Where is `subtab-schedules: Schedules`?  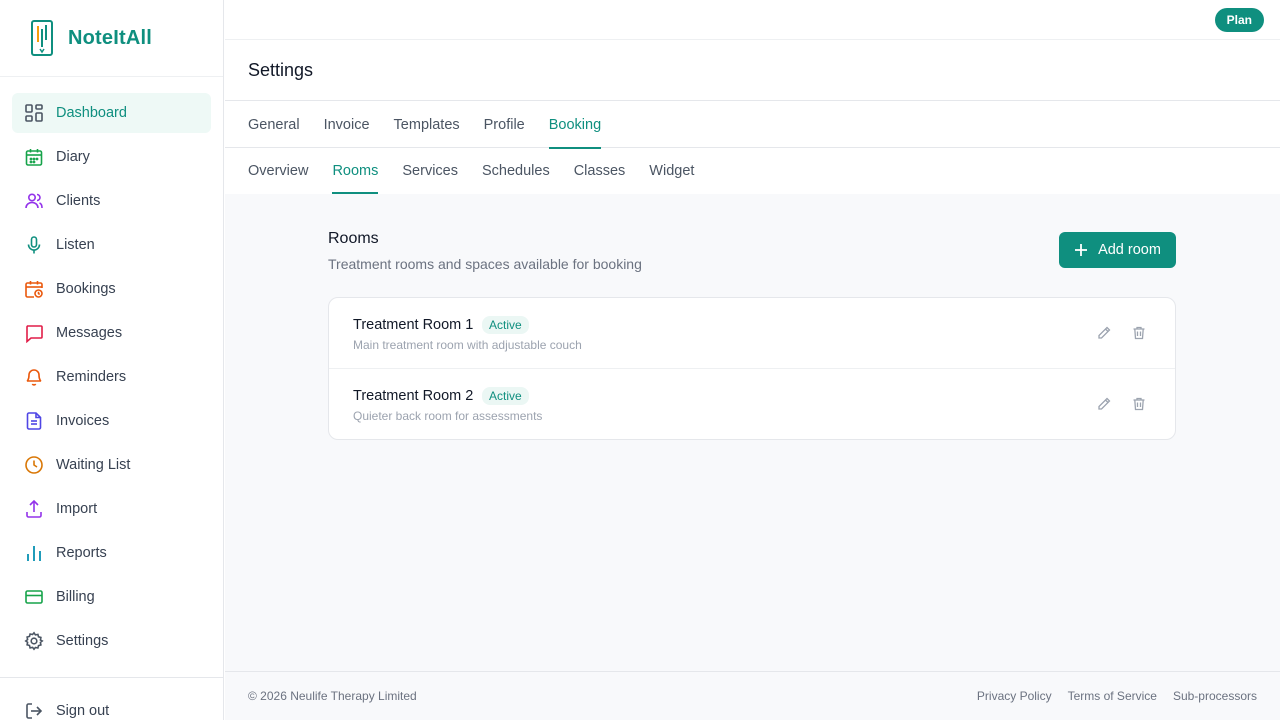
subtab-schedules: Schedules is located at coordinates (516, 171).